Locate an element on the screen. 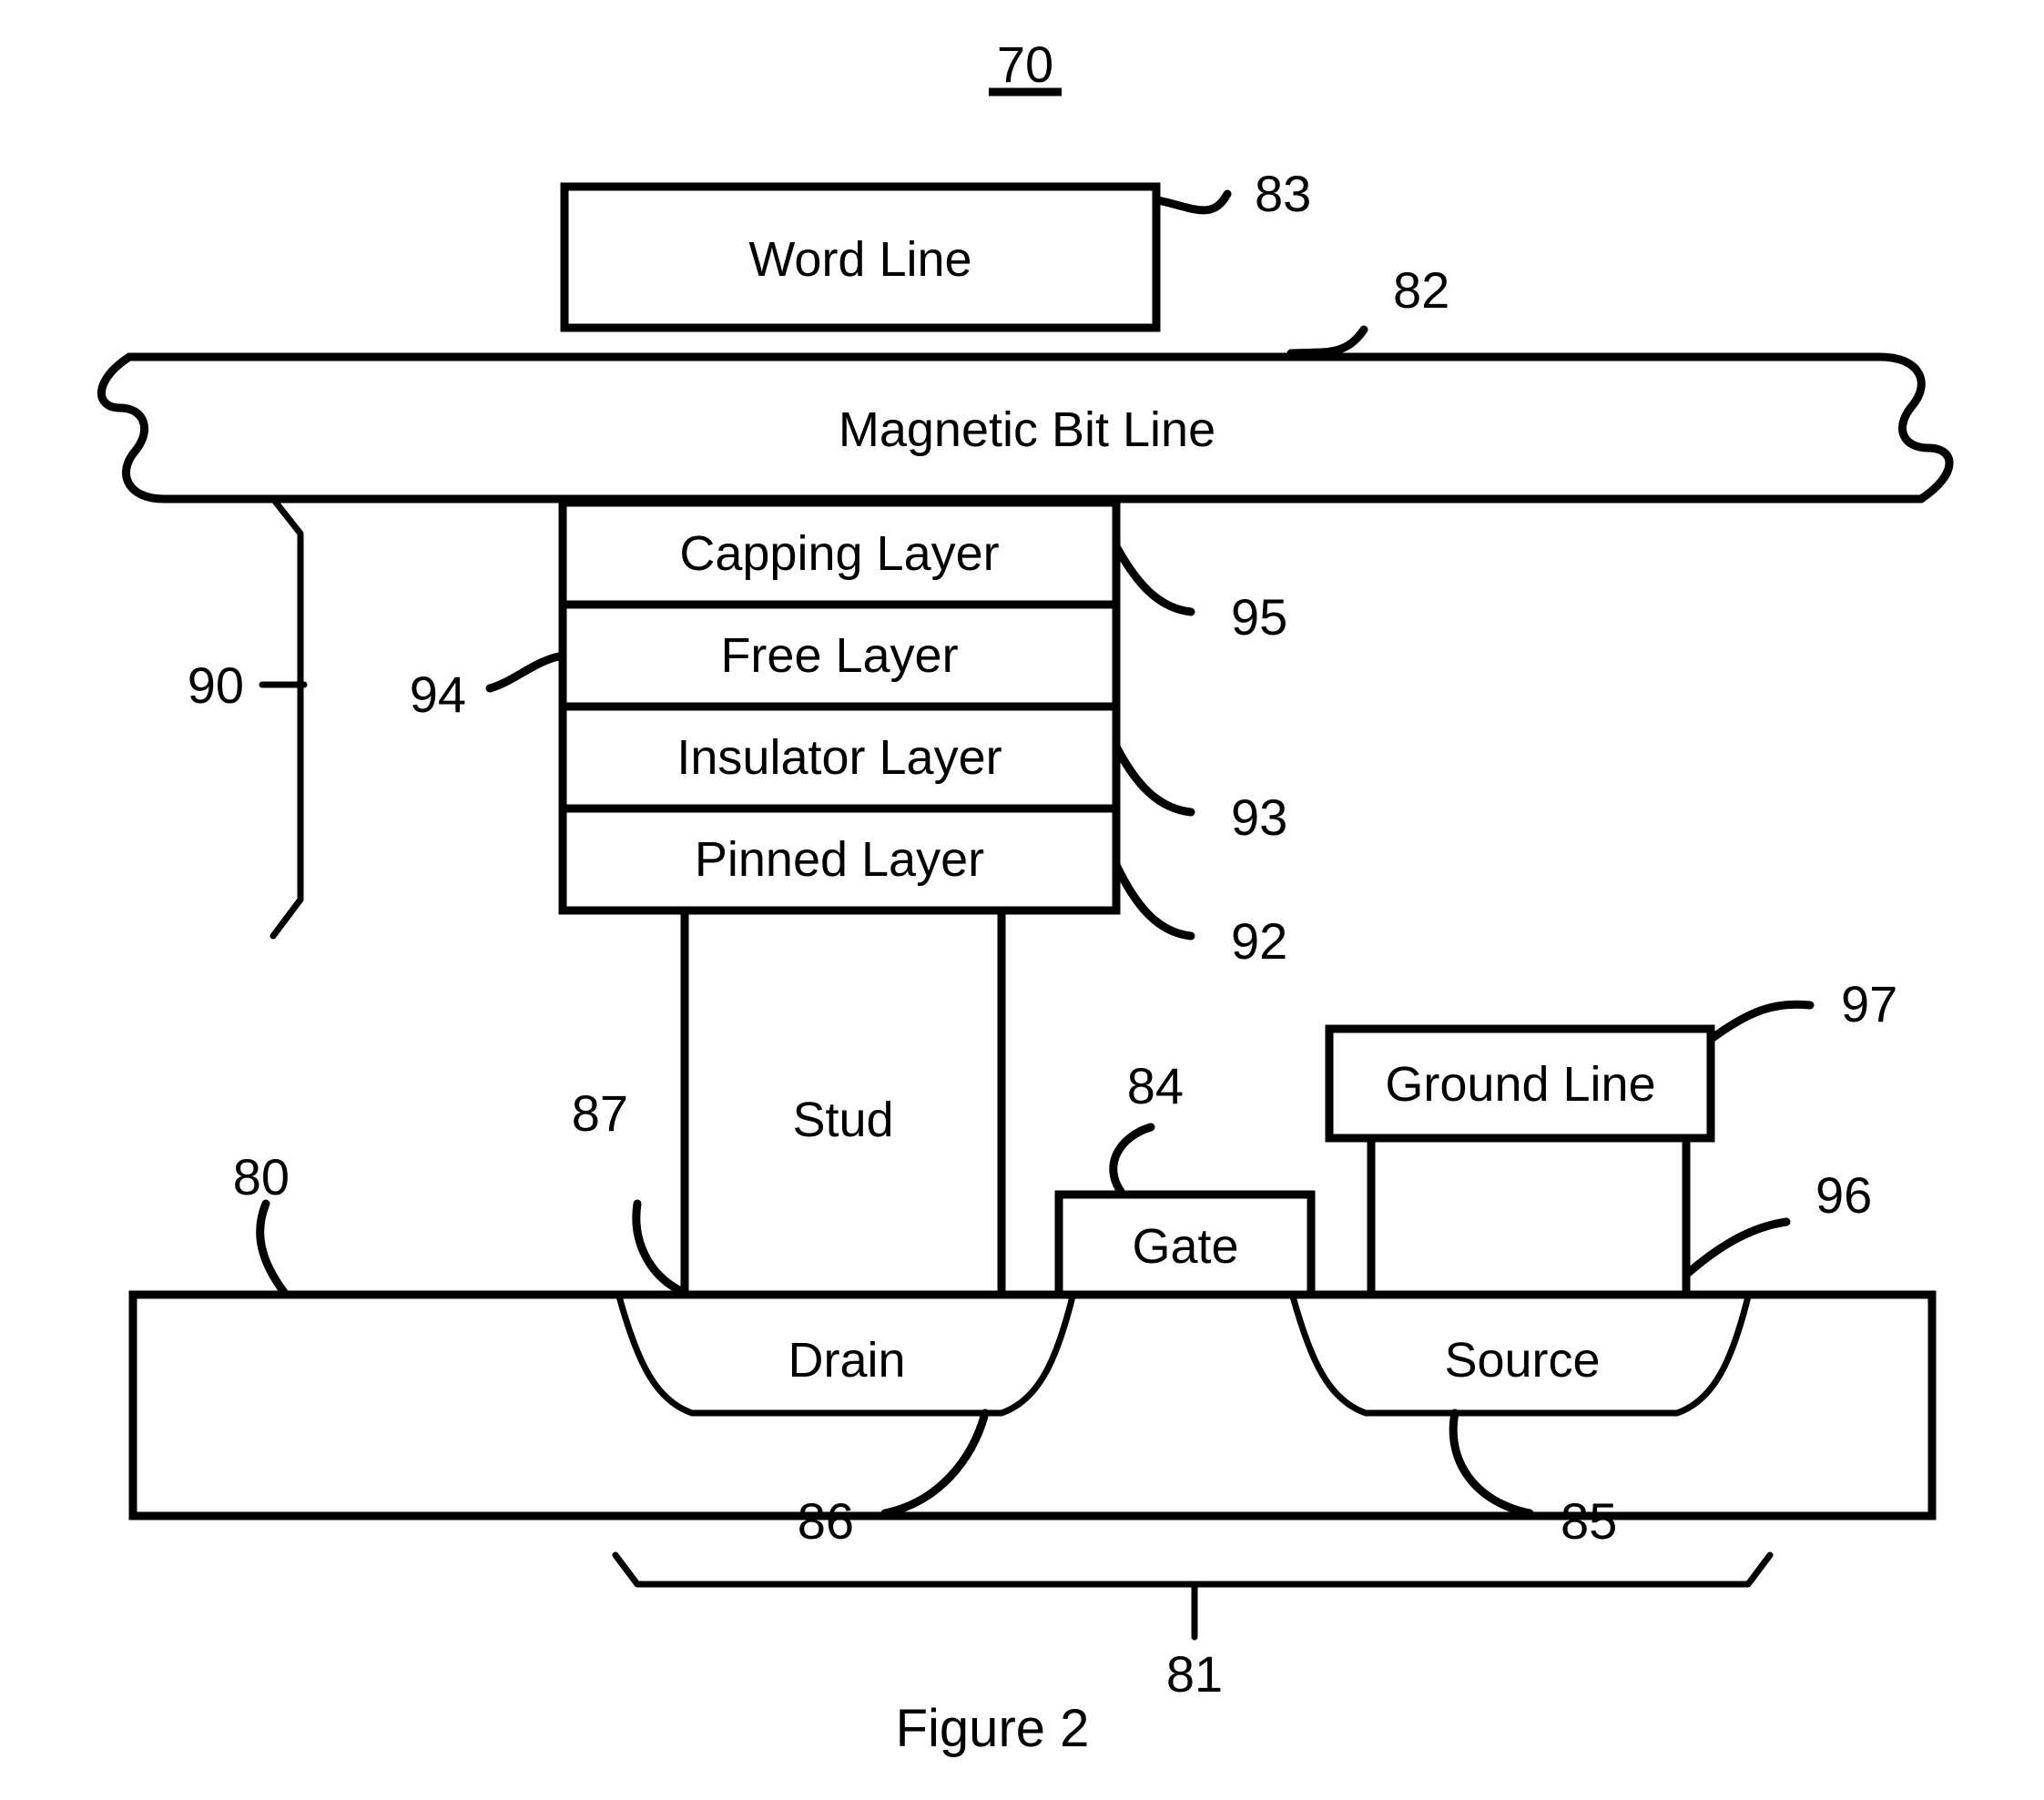 This screenshot has width=2044, height=1800. ref-90: 90 is located at coordinates (216, 685).